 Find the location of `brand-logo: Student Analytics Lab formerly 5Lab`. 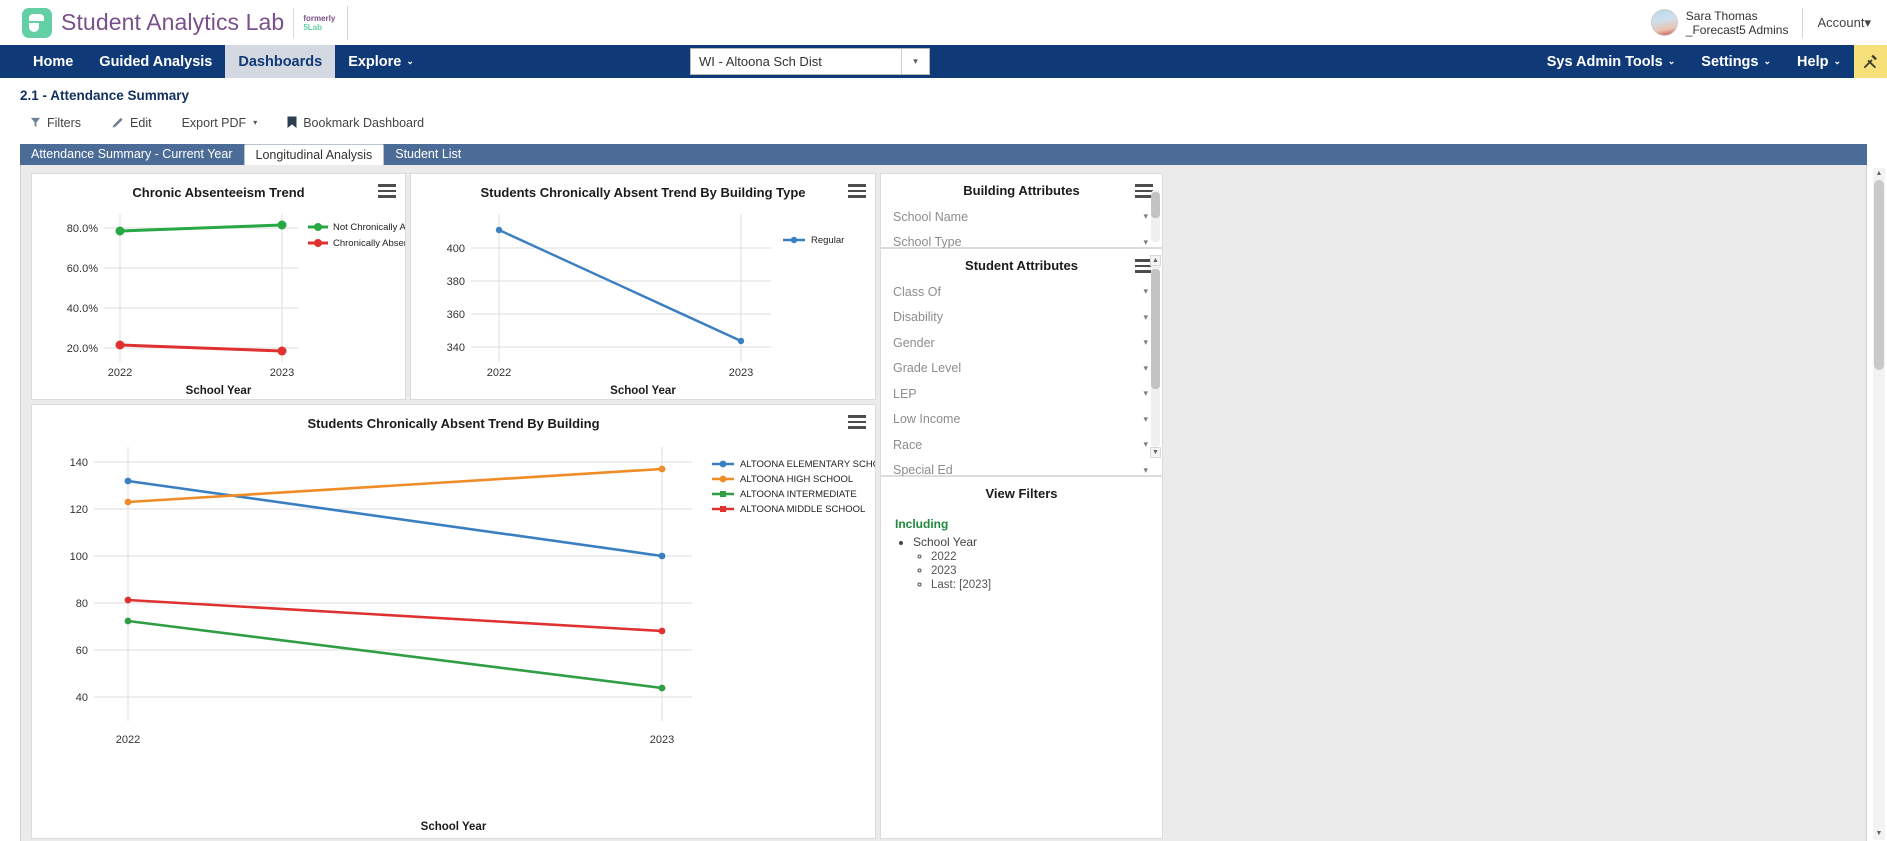

brand-logo: Student Analytics Lab formerly 5Lab is located at coordinates (174, 22).